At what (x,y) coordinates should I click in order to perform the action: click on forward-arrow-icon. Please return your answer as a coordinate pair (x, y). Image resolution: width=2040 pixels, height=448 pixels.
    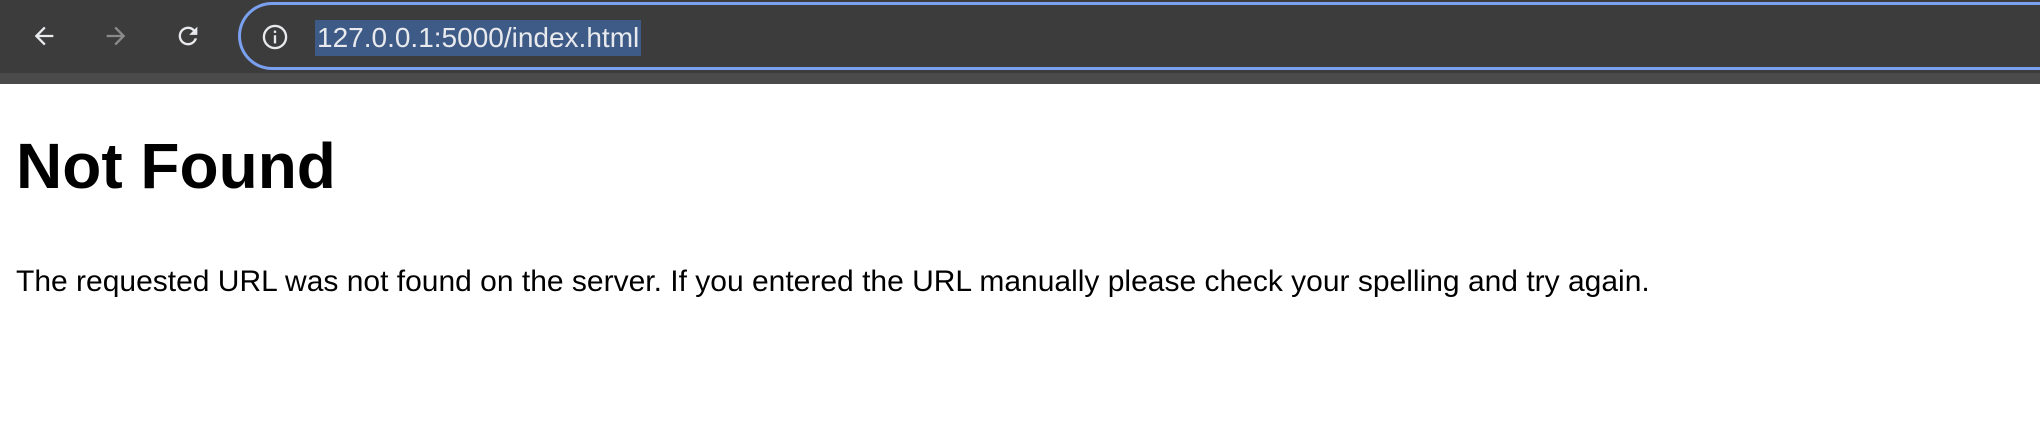
    Looking at the image, I should click on (116, 36).